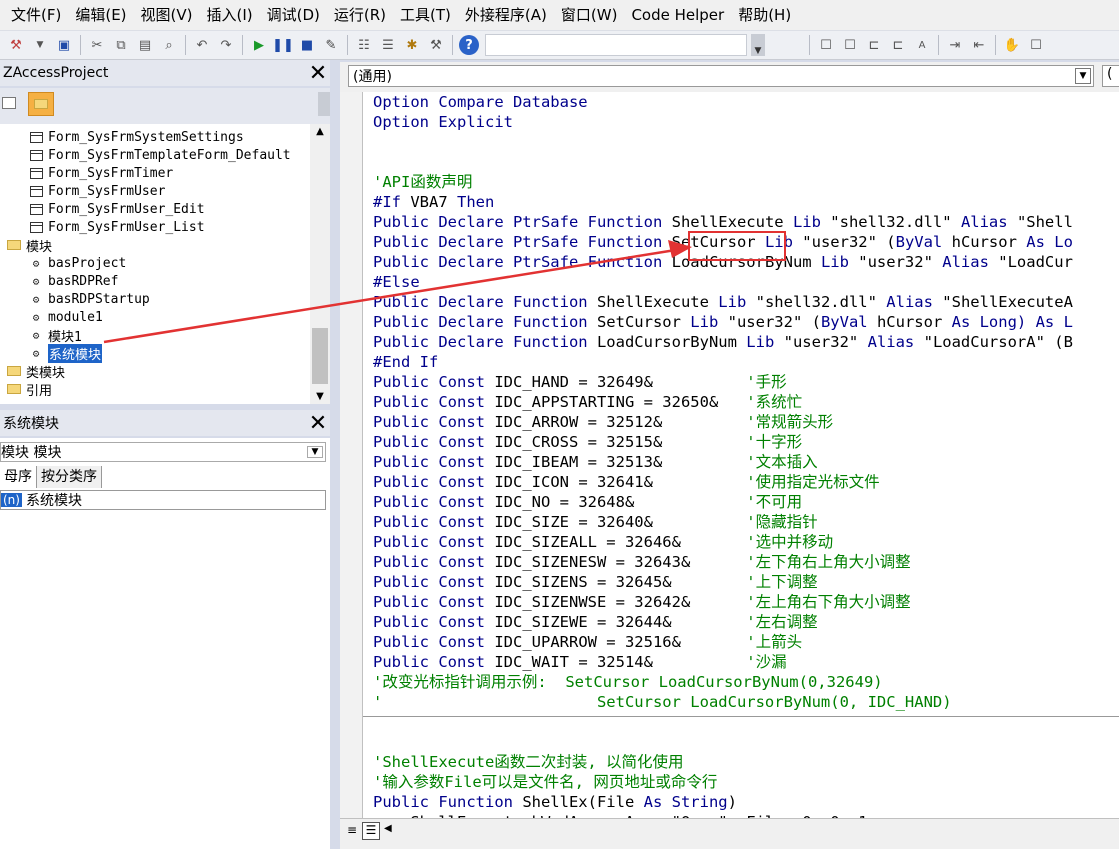 The width and height of the screenshot is (1119, 849). I want to click on code-line: Option Compare Database, so click(741, 102).